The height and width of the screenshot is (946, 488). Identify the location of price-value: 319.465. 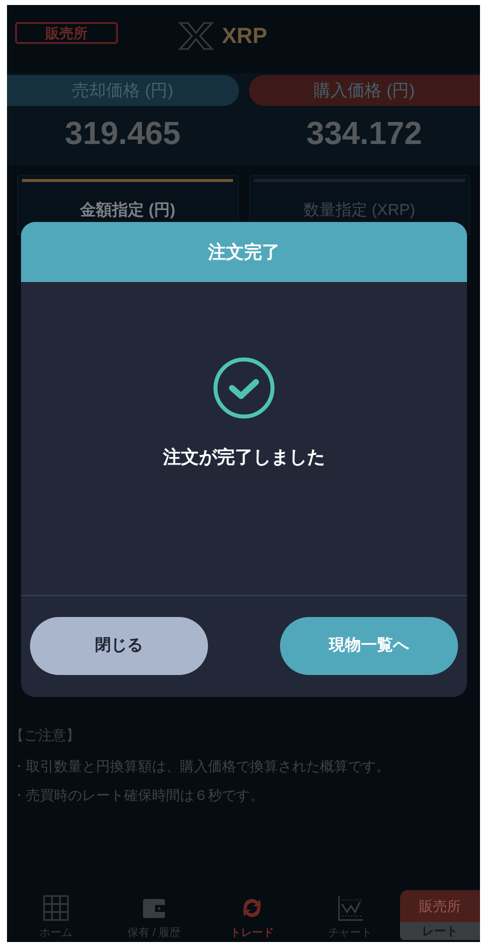
(122, 133).